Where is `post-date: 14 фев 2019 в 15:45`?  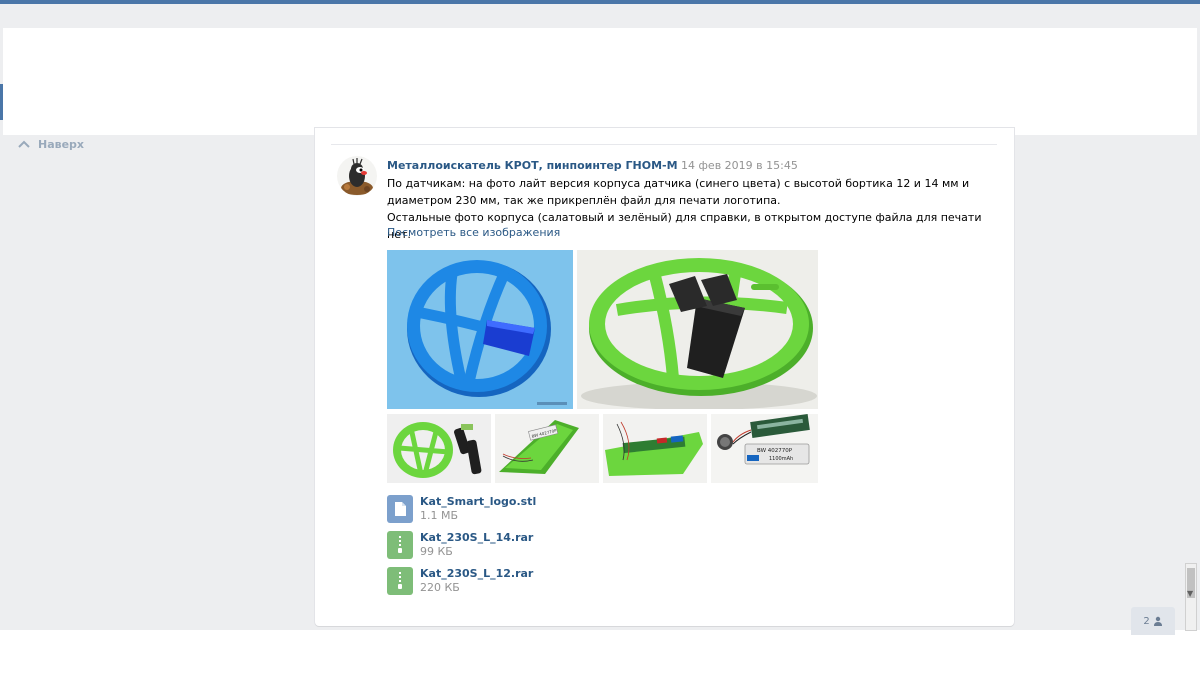
post-date: 14 фев 2019 в 15:45 is located at coordinates (739, 165).